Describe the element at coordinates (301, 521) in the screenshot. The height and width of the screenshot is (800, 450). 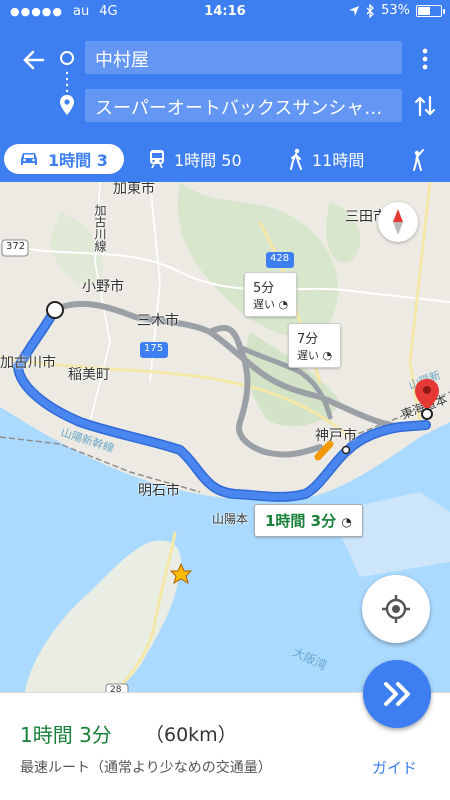
I see `main-route-time: 1時間 3分` at that location.